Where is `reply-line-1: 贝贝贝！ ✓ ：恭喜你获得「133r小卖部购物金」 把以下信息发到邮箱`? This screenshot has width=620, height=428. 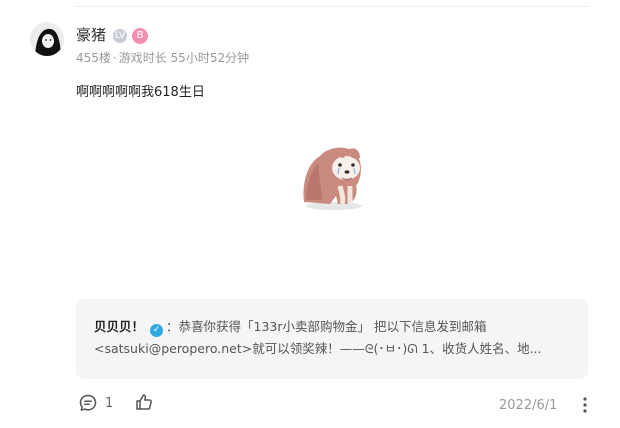
reply-line-1: 贝贝贝！ ✓ ：恭喜你获得「133r小卖部购物金」 把以下信息发到邮箱 is located at coordinates (290, 328).